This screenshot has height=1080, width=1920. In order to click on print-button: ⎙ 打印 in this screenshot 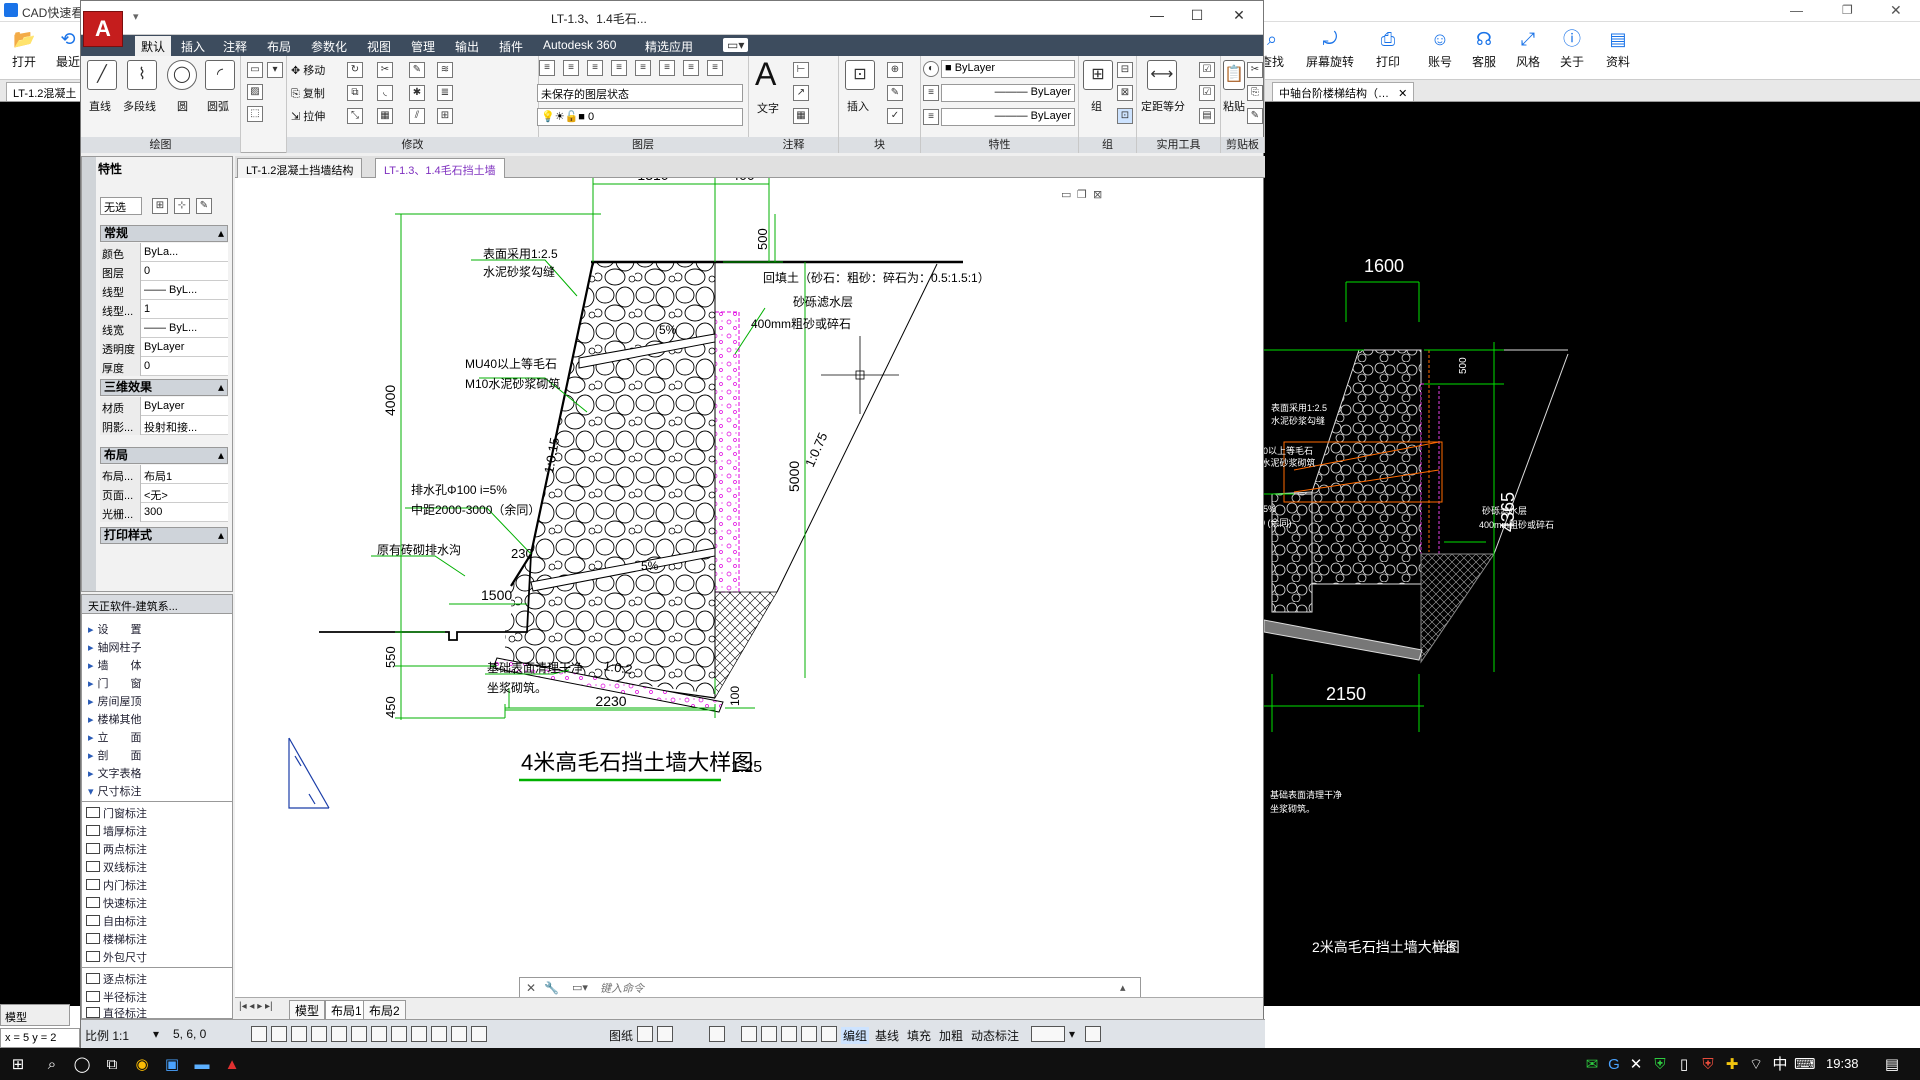, I will do `click(1388, 49)`.